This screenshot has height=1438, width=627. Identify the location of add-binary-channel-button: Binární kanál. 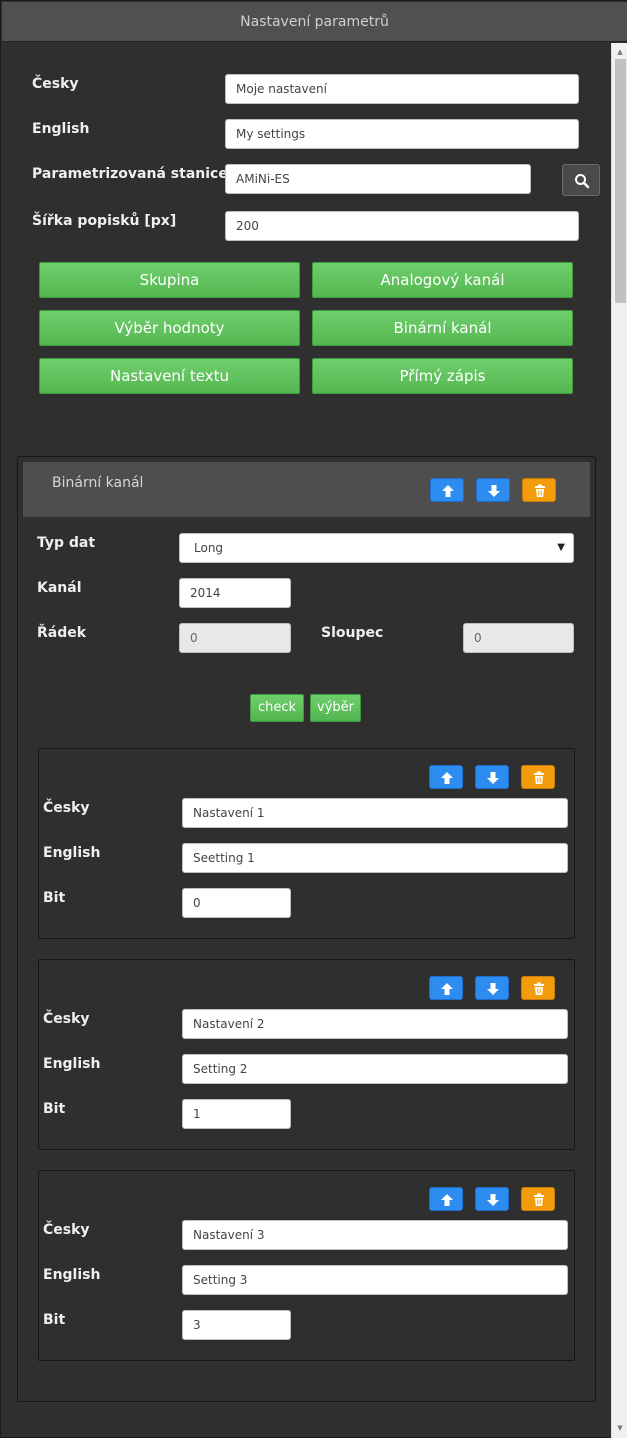
(442, 328).